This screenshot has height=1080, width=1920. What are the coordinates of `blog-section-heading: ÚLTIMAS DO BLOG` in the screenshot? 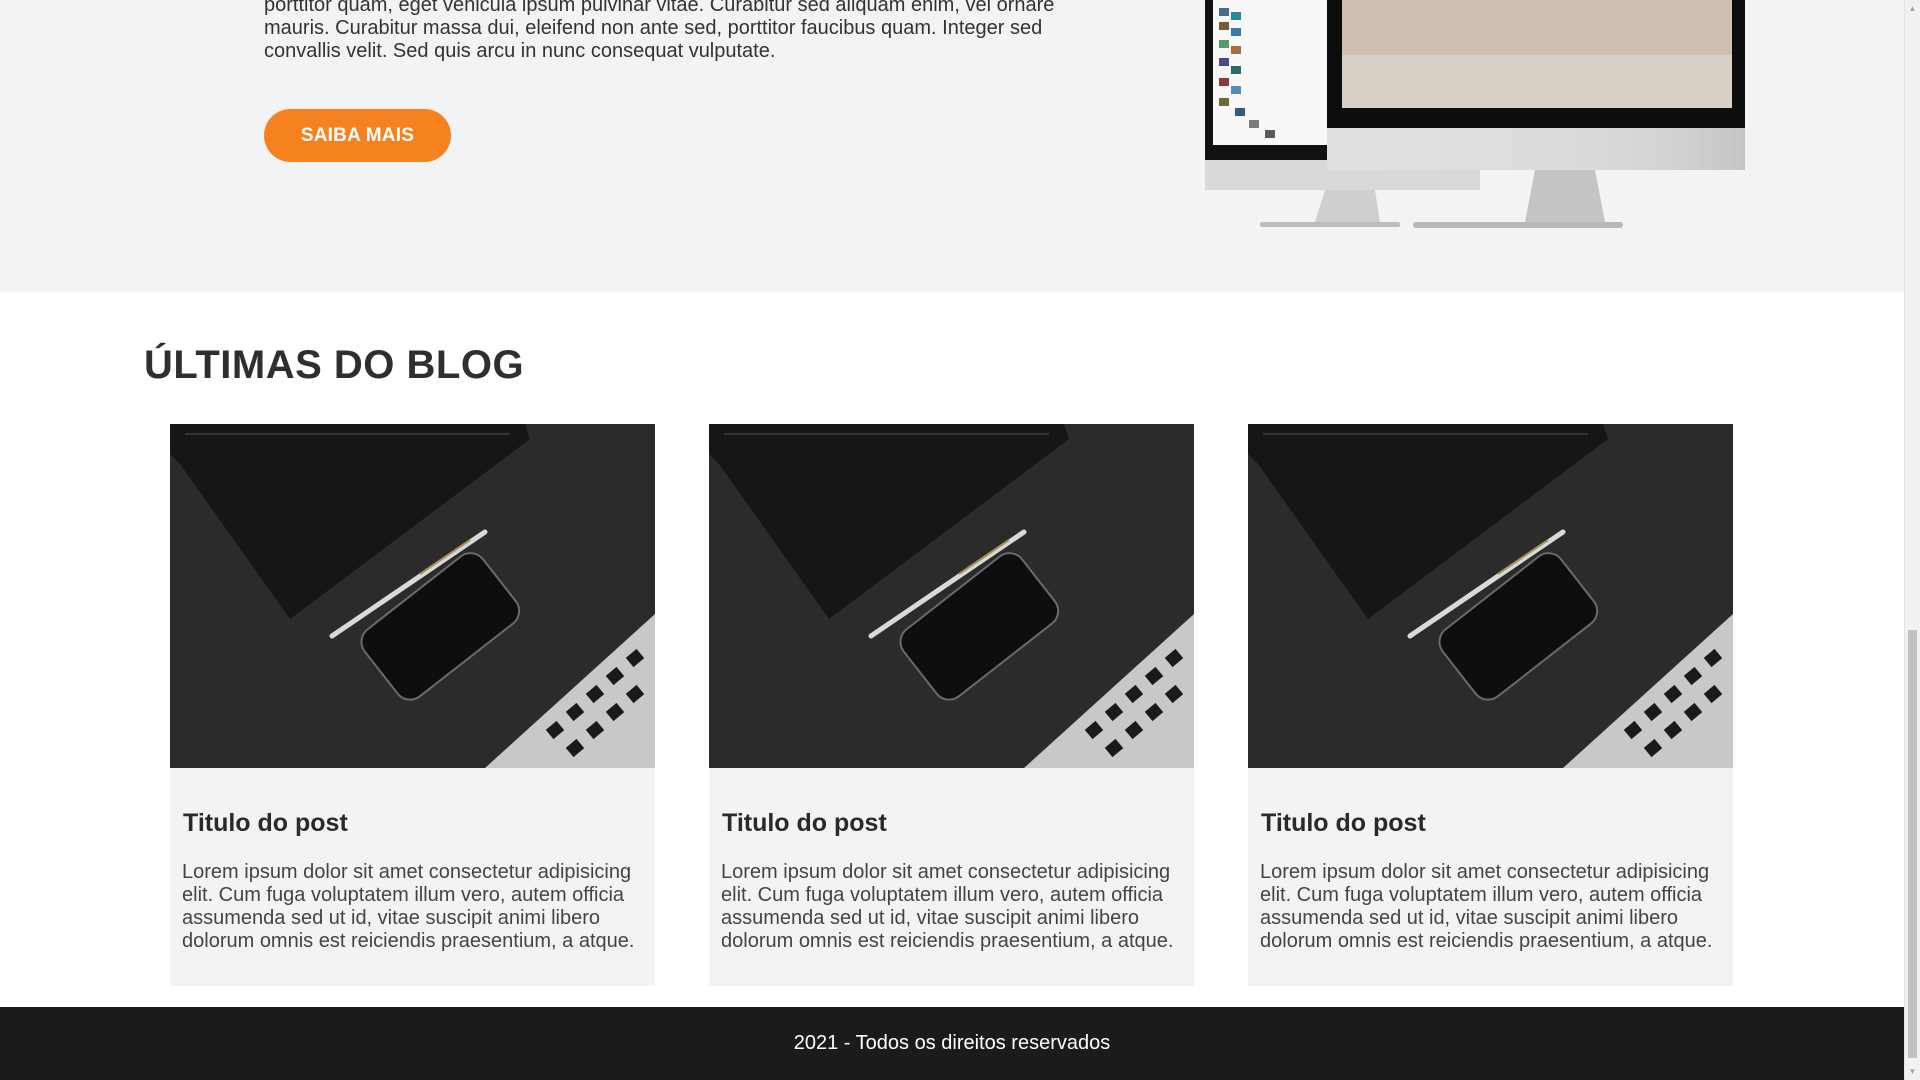 It's located at (334, 365).